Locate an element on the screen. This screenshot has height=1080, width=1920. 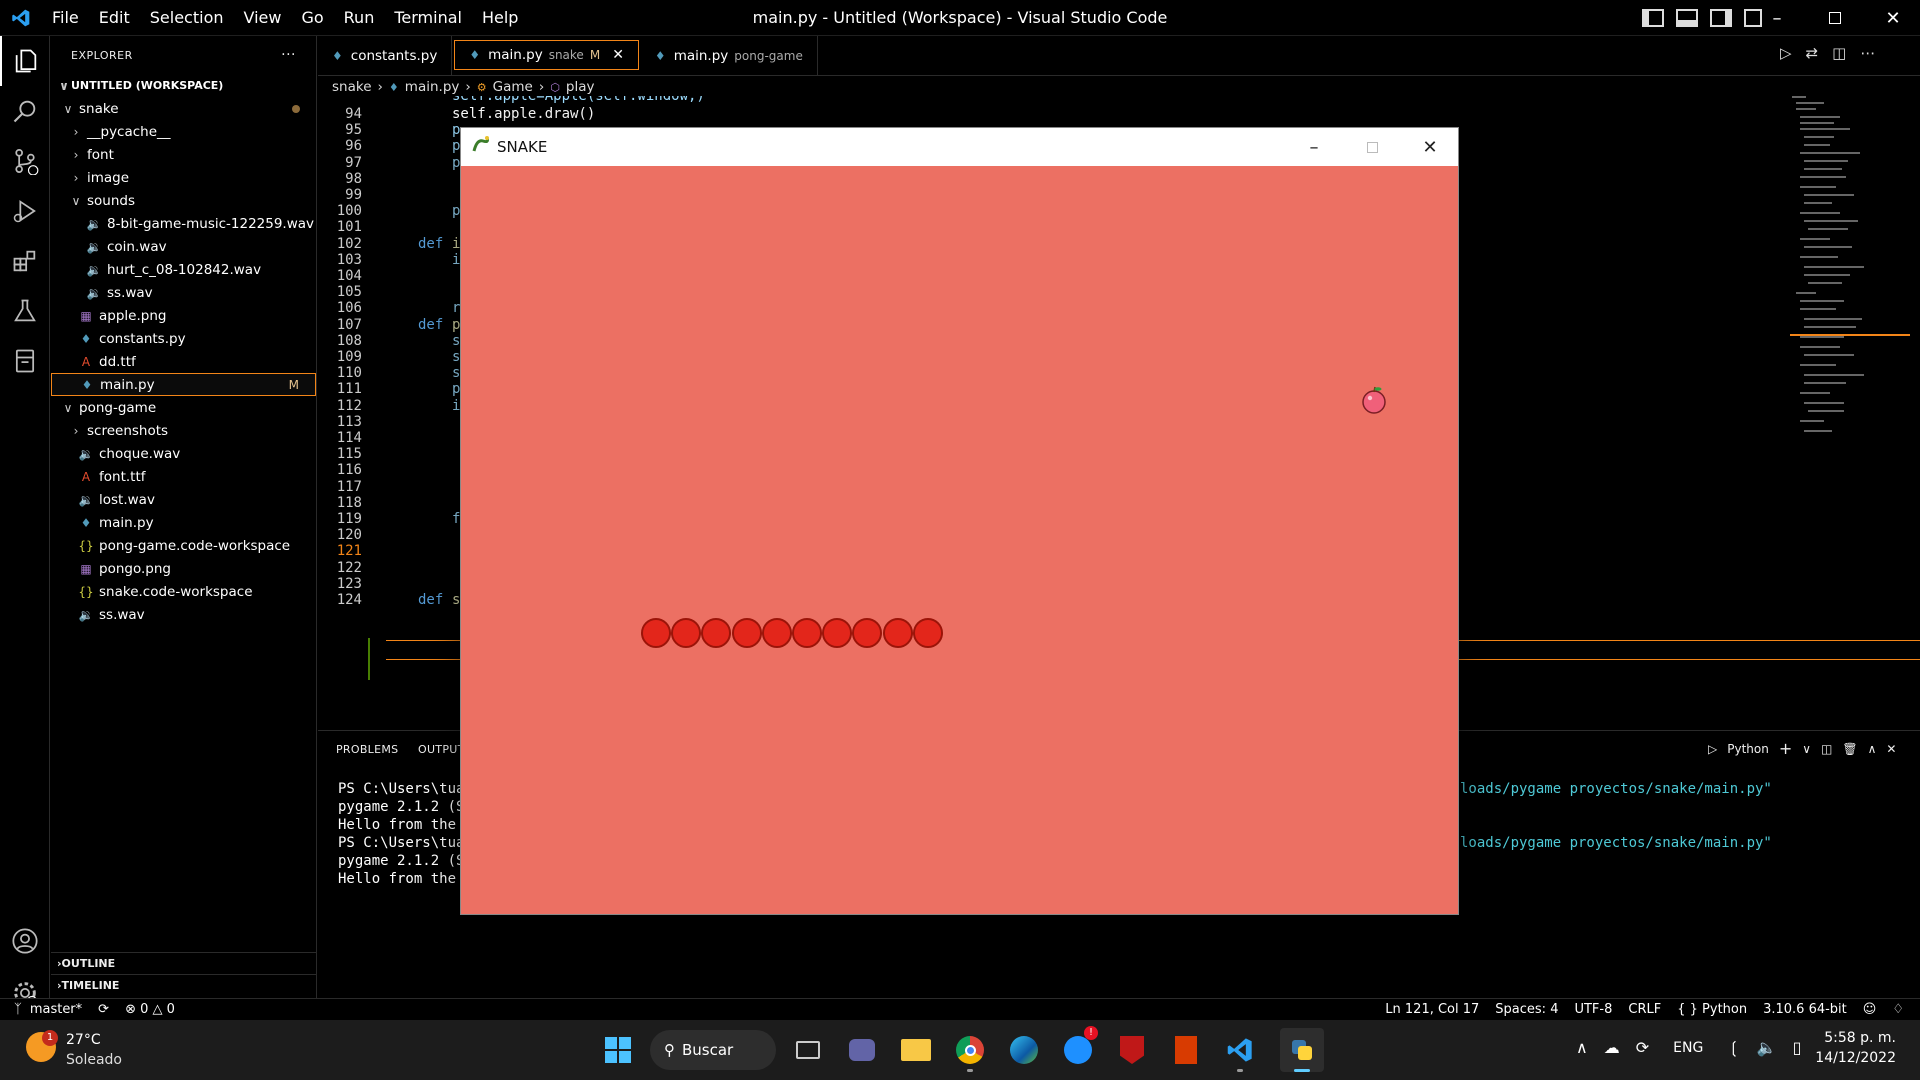
explorer-icon is located at coordinates (25, 61).